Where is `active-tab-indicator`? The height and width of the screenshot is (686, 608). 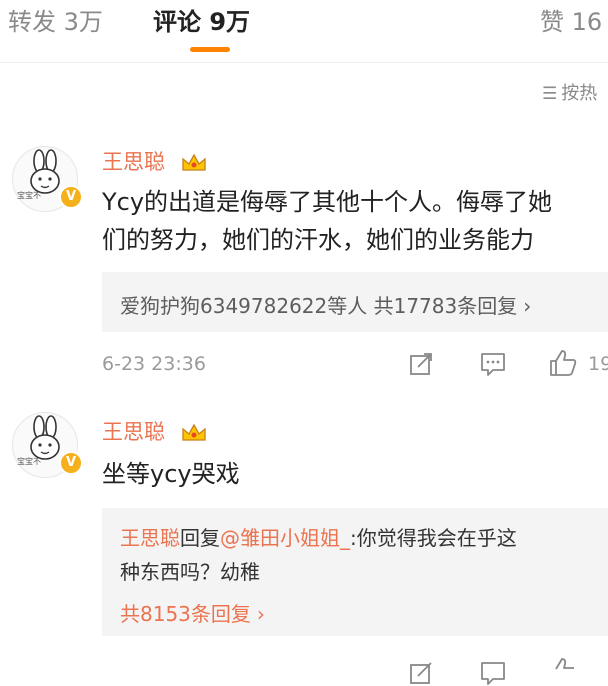
active-tab-indicator is located at coordinates (210, 49).